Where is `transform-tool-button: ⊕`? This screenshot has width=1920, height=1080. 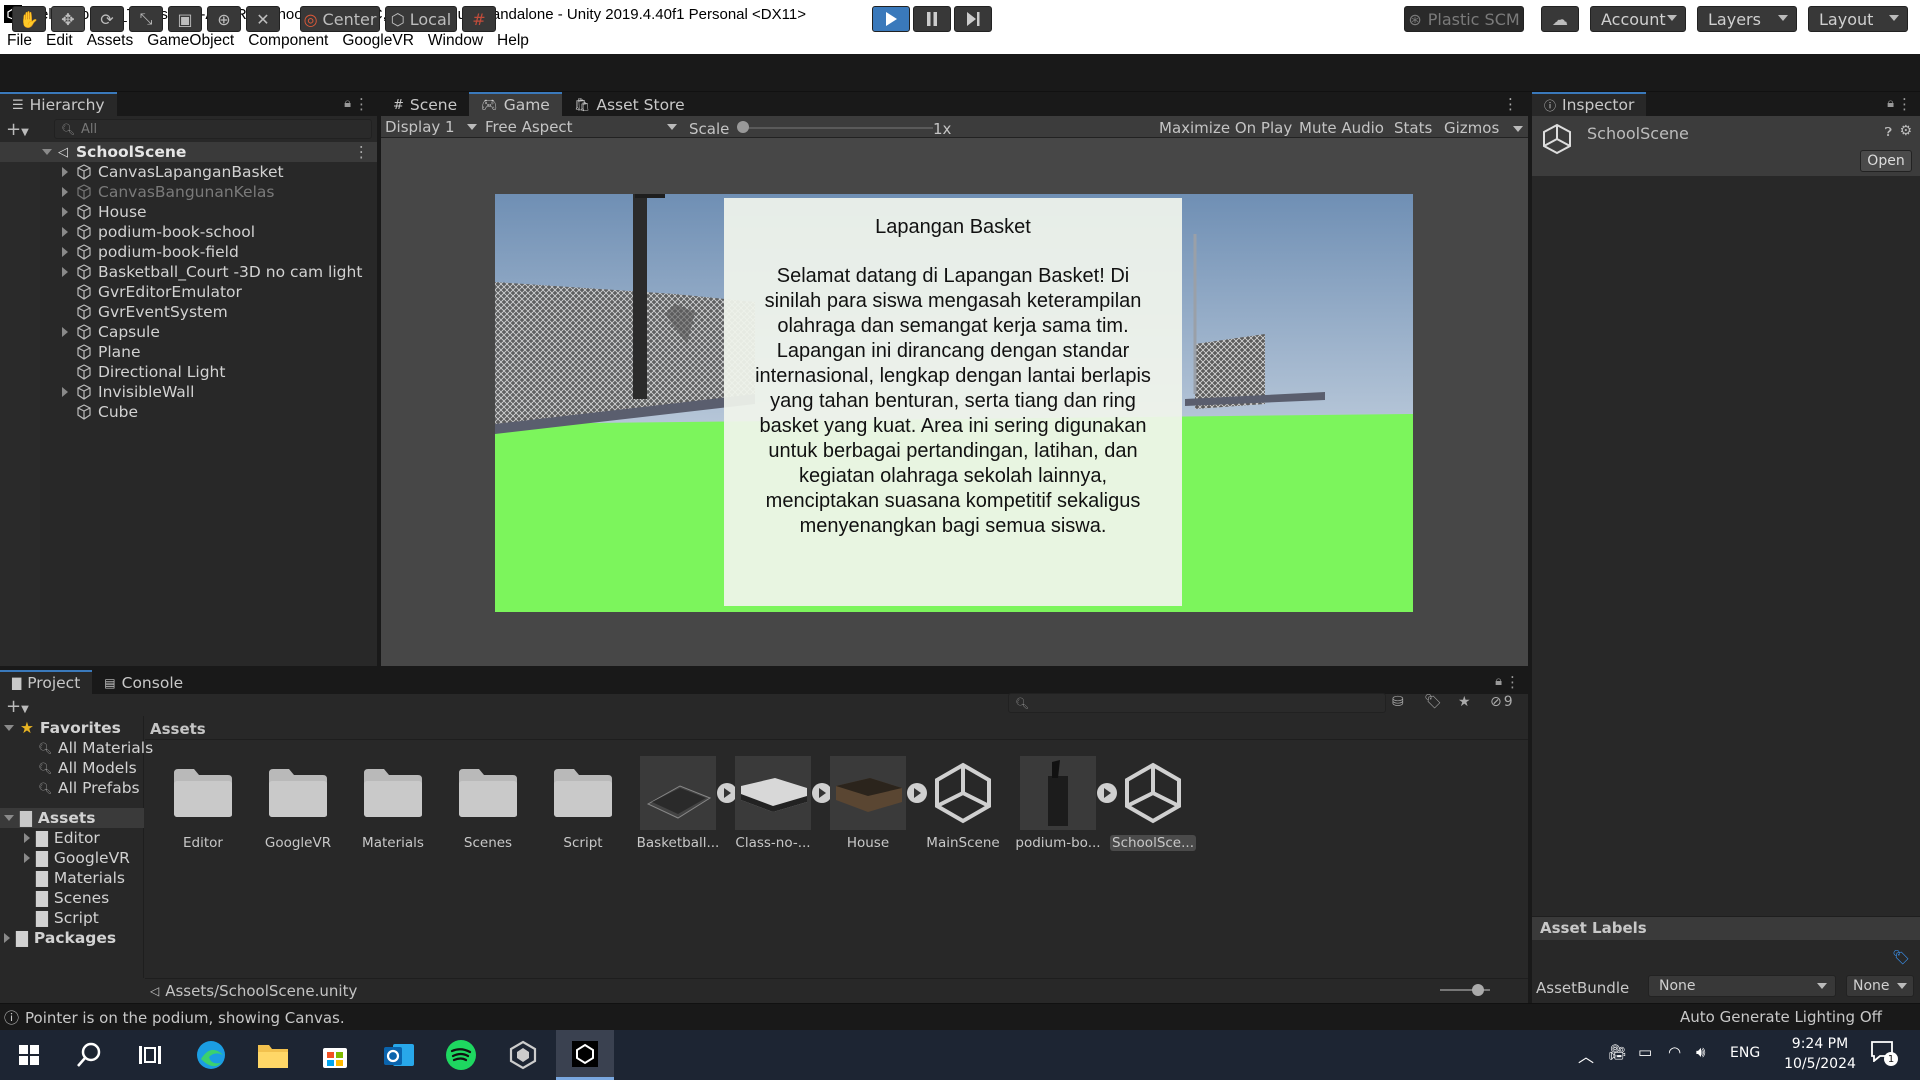
transform-tool-button: ⊕ is located at coordinates (224, 19).